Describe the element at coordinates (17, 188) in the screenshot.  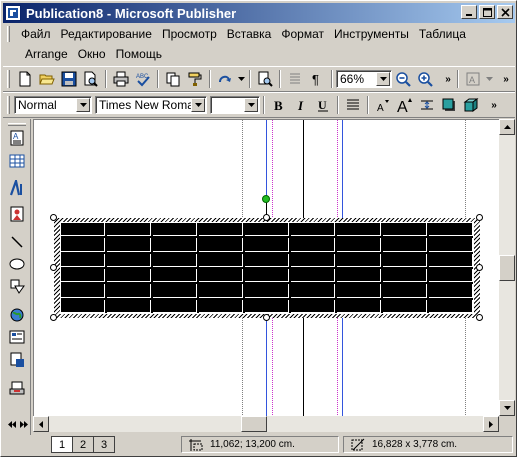
I see `wordart-tool` at that location.